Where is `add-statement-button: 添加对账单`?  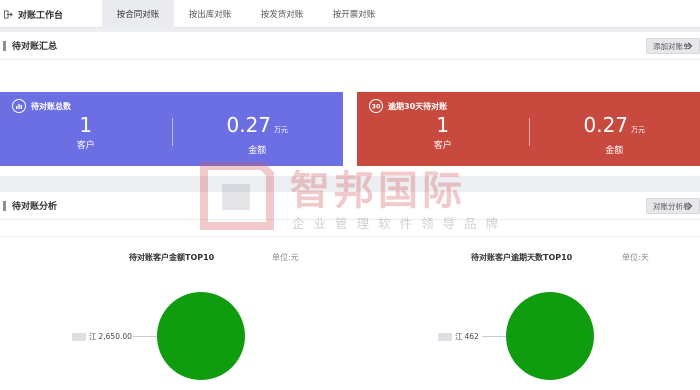
add-statement-button: 添加对账单 is located at coordinates (673, 46).